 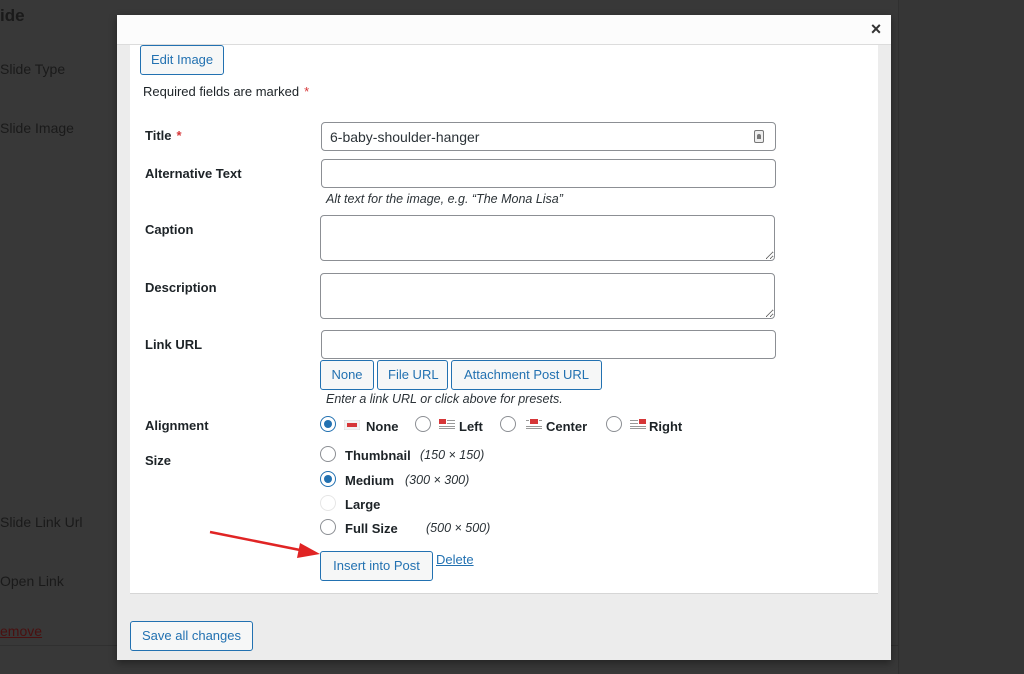 What do you see at coordinates (363, 504) in the screenshot?
I see `size-large-label: Large` at bounding box center [363, 504].